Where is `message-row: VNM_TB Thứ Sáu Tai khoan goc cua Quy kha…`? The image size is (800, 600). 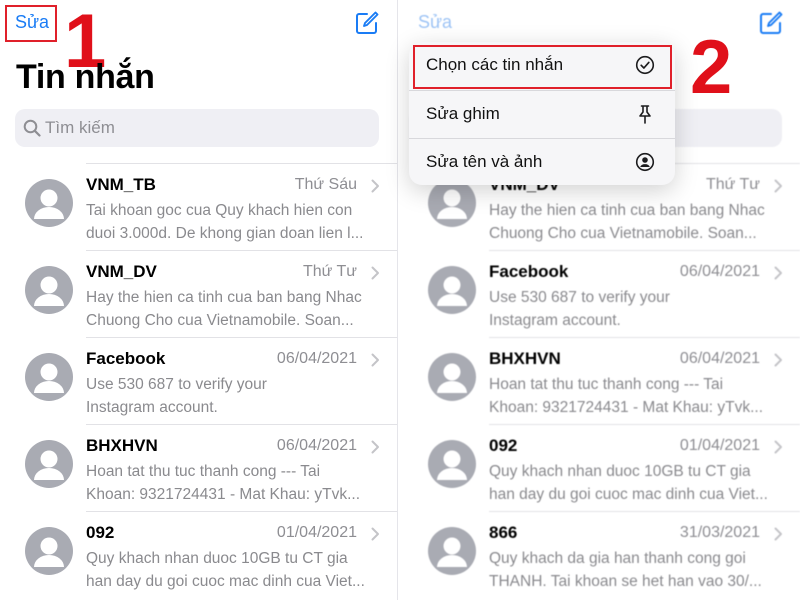 message-row: VNM_TB Thứ Sáu Tai khoan goc cua Quy kha… is located at coordinates (198, 206).